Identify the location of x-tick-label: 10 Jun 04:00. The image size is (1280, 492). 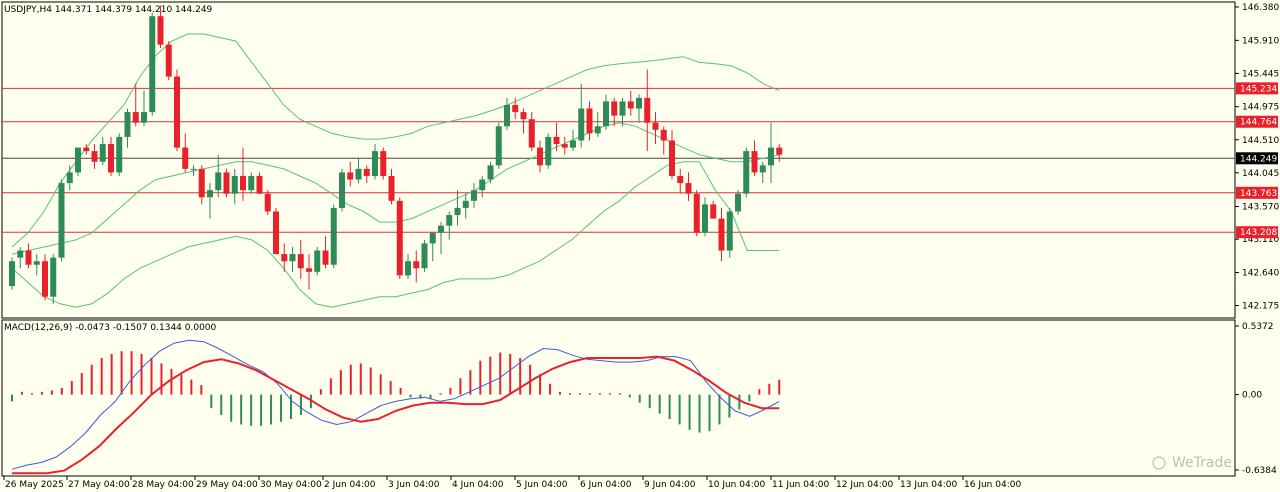
(736, 485).